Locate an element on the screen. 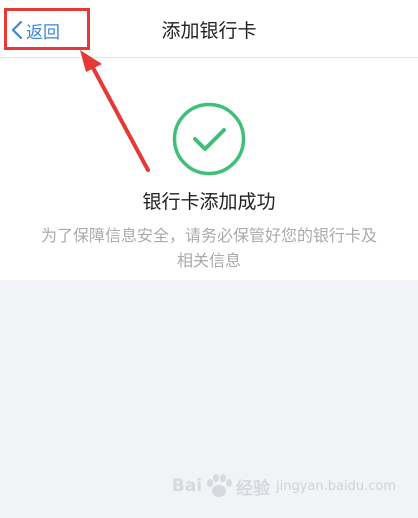 This screenshot has height=518, width=418. navigation-bar: 返回 添加银行卡 is located at coordinates (209, 29).